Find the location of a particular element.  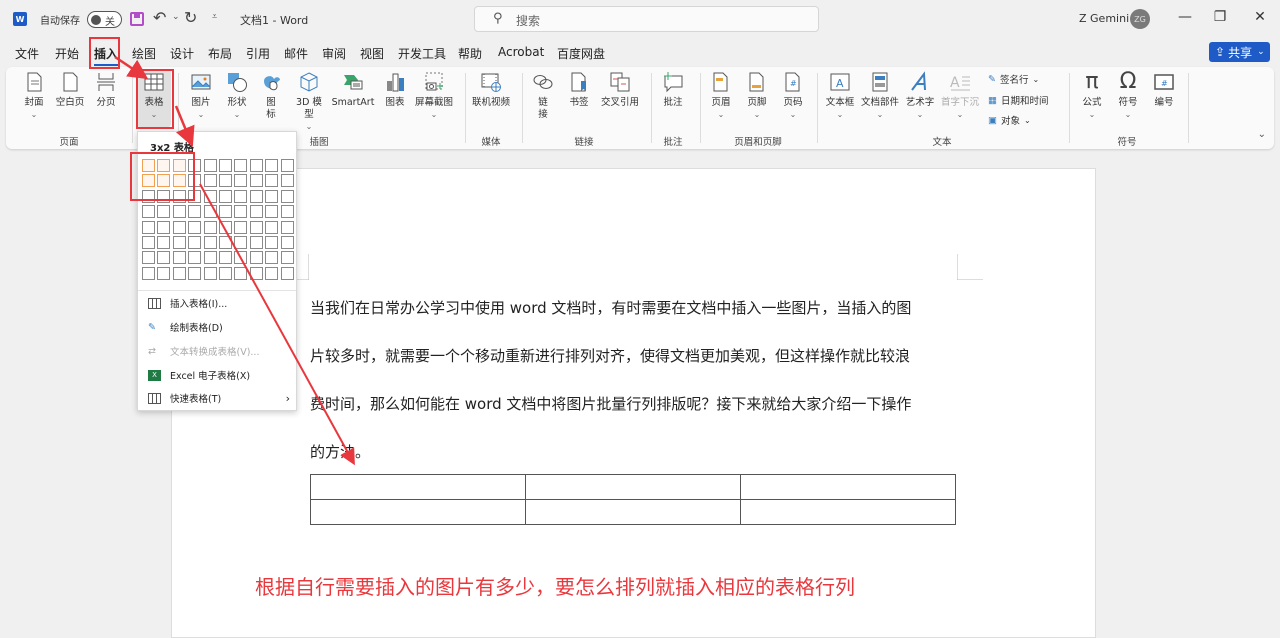

wordart-button: 艺术字 ⌄ is located at coordinates (920, 96).